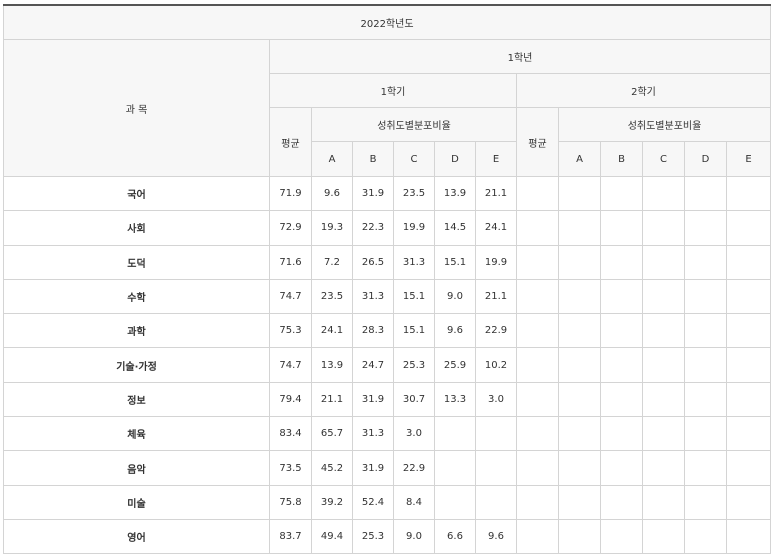  Describe the element at coordinates (373, 159) in the screenshot. I see `semester-1-level-b-header: B` at that location.